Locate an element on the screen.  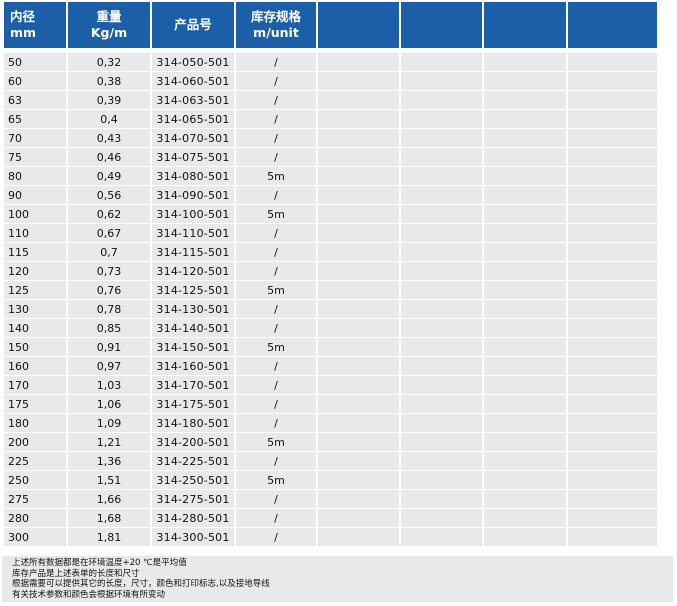
column-header-line1: 产品号 is located at coordinates (193, 24).